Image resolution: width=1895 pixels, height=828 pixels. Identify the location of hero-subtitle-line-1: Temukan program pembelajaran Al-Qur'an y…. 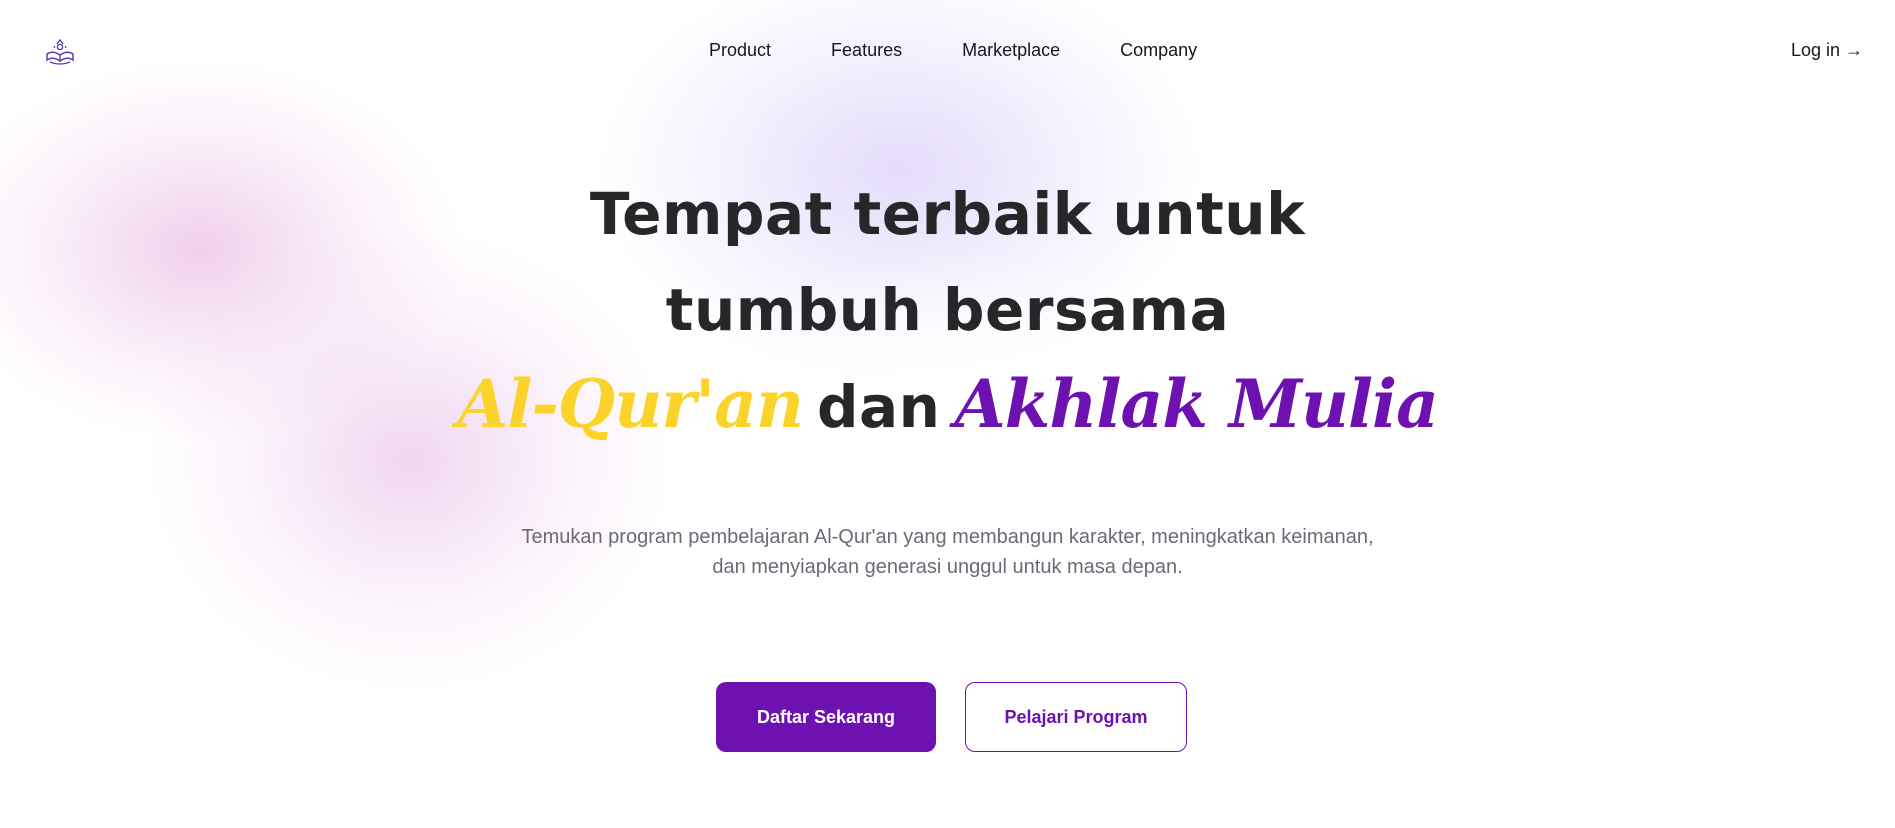
(947, 537).